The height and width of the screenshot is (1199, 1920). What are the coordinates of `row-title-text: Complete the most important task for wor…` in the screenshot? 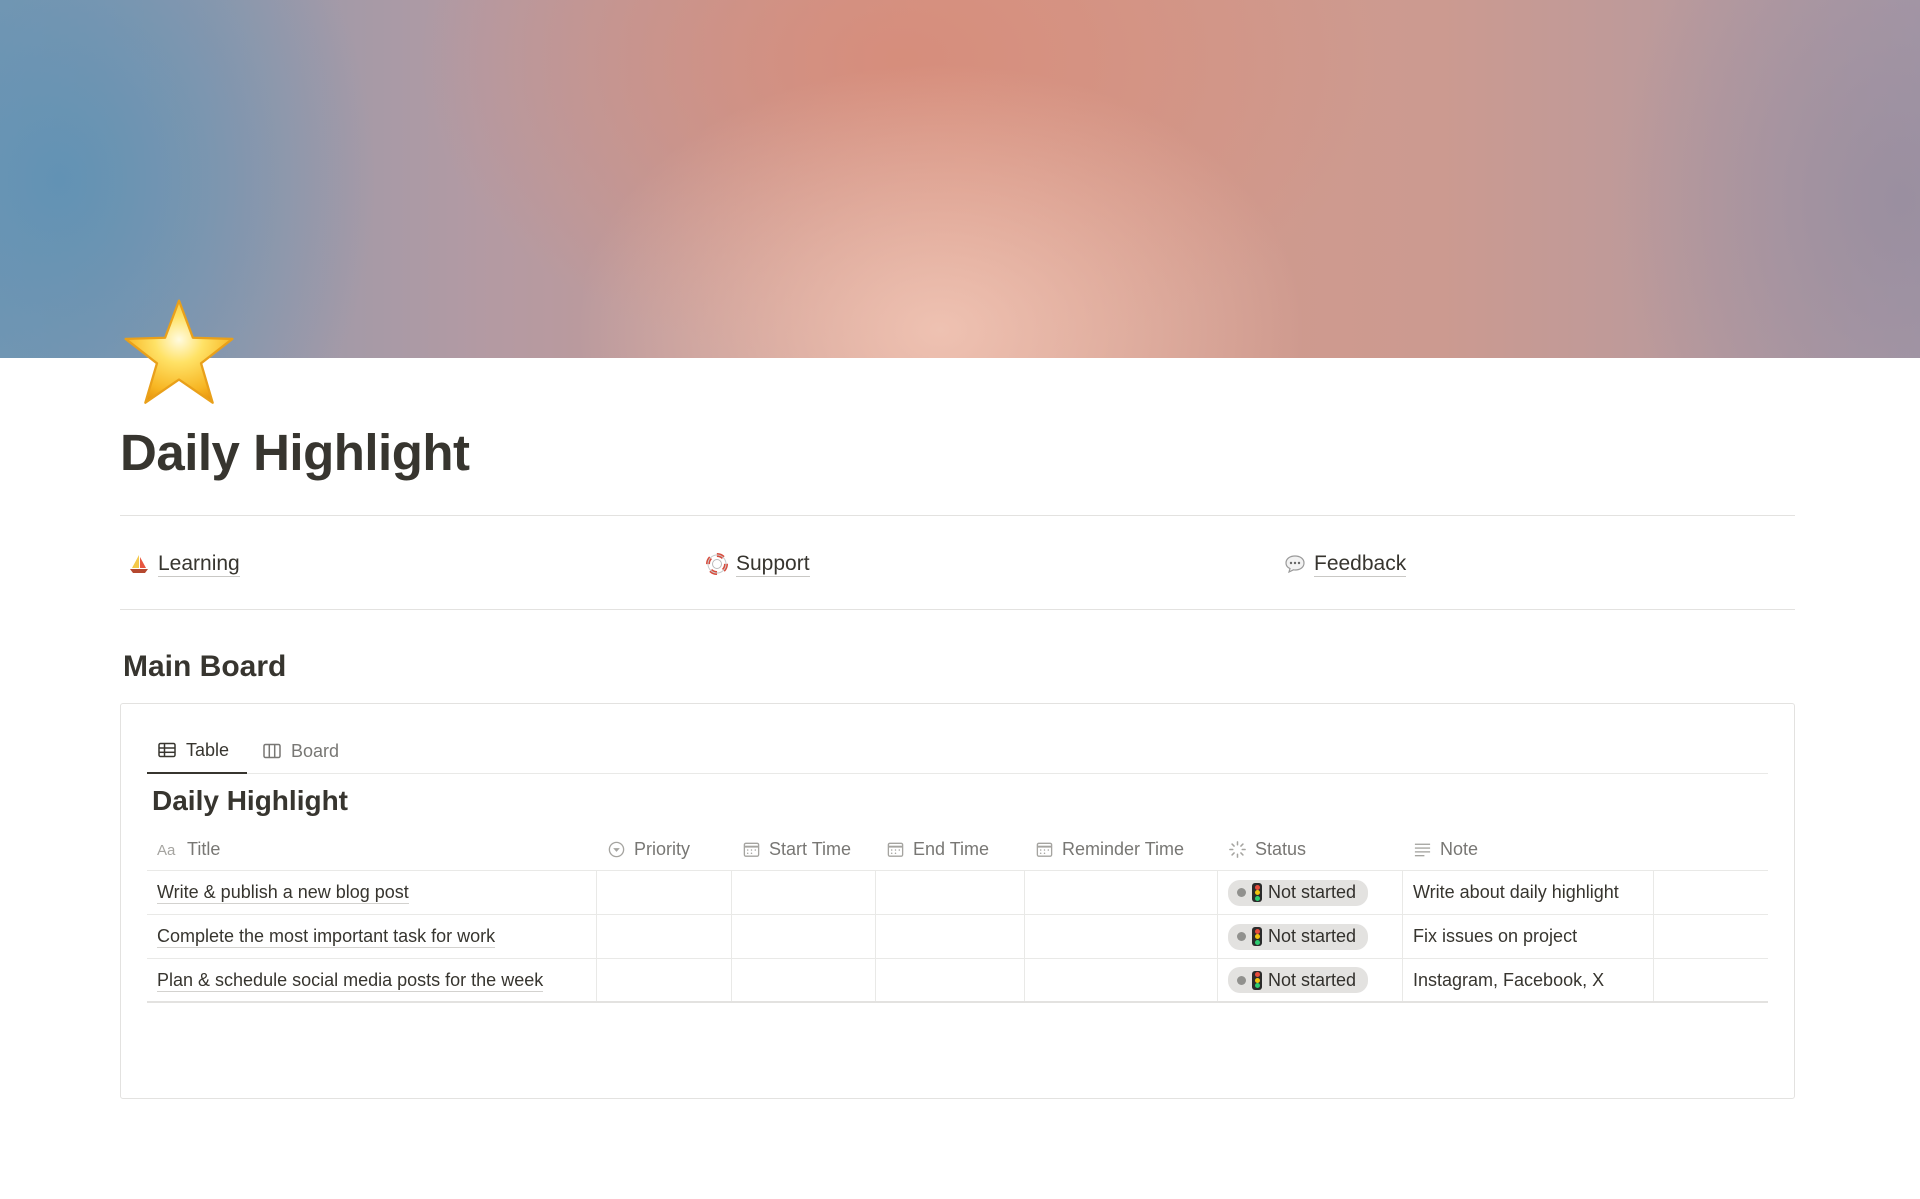 It's located at (326, 937).